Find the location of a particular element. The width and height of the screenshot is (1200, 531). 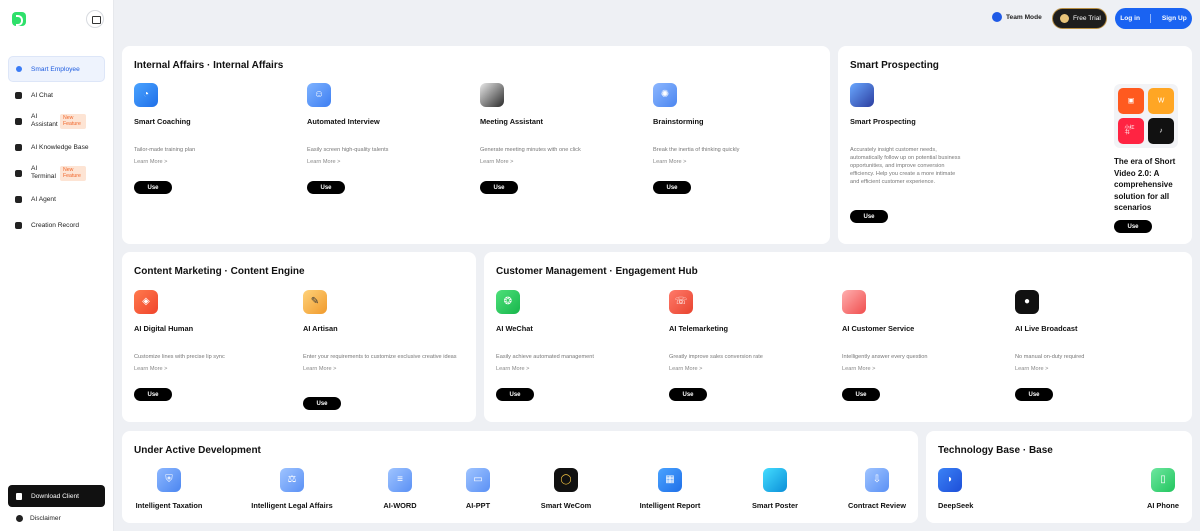

dev-item-ai-ppt: ▭ AI-PPT is located at coordinates (478, 489).